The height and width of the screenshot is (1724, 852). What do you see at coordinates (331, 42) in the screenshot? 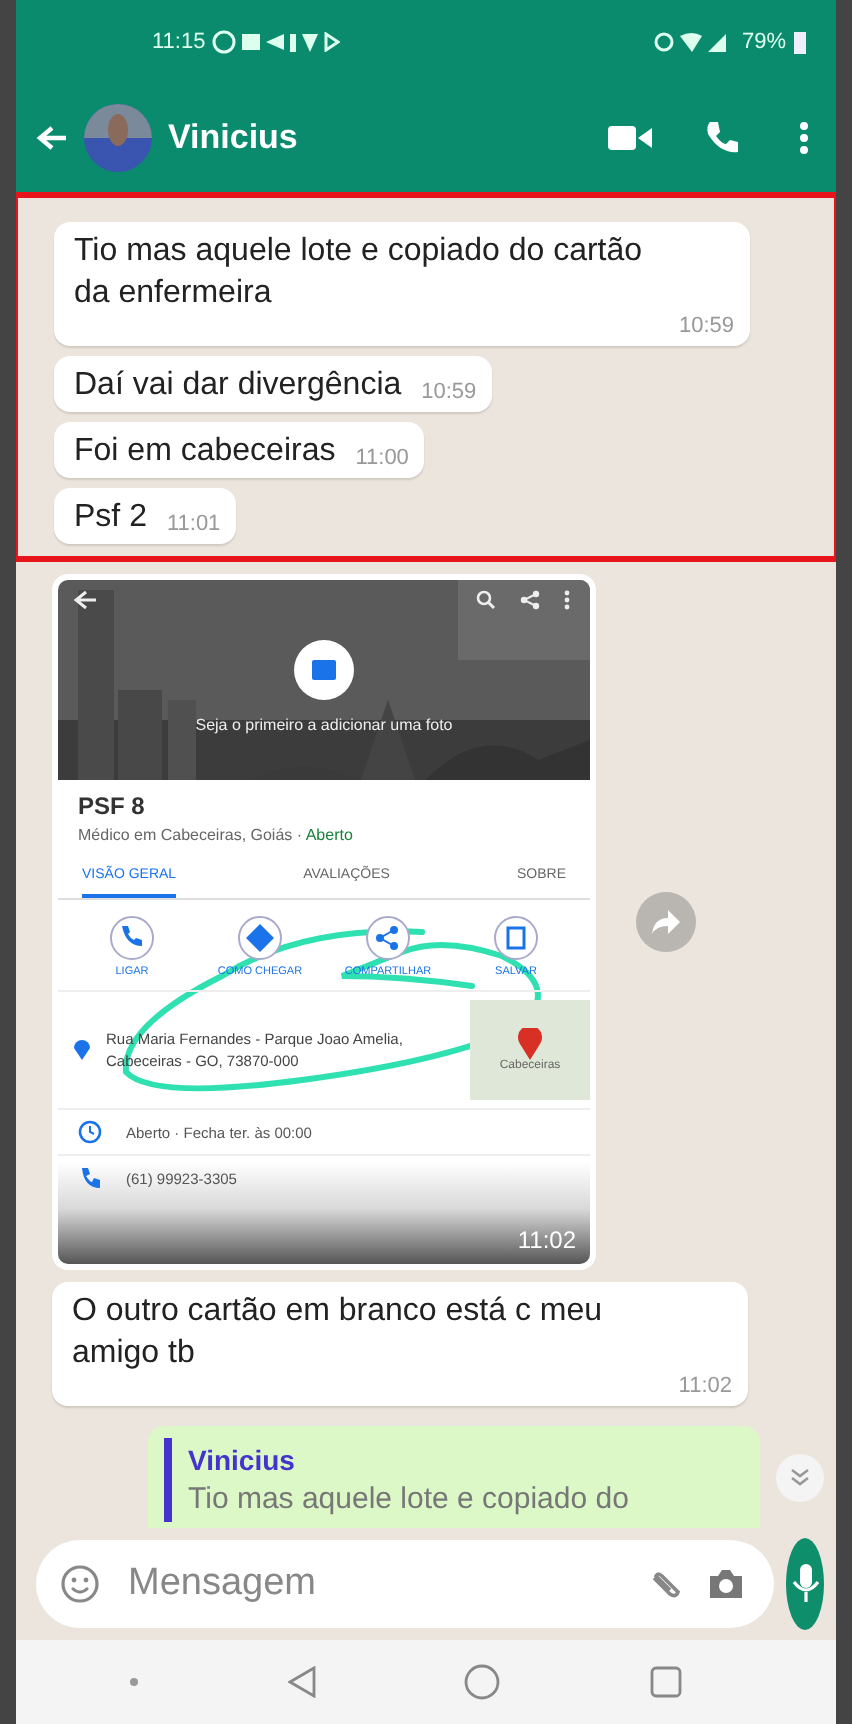
I see `play-icon` at bounding box center [331, 42].